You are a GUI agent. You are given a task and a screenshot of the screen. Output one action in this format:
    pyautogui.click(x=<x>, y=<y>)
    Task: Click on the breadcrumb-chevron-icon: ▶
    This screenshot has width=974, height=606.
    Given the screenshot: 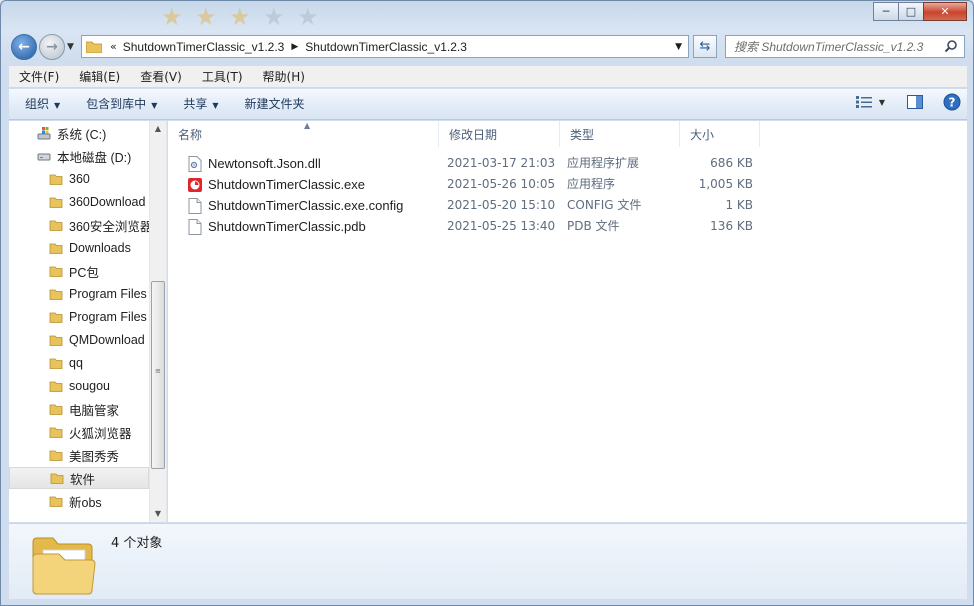 What is the action you would take?
    pyautogui.click(x=294, y=47)
    